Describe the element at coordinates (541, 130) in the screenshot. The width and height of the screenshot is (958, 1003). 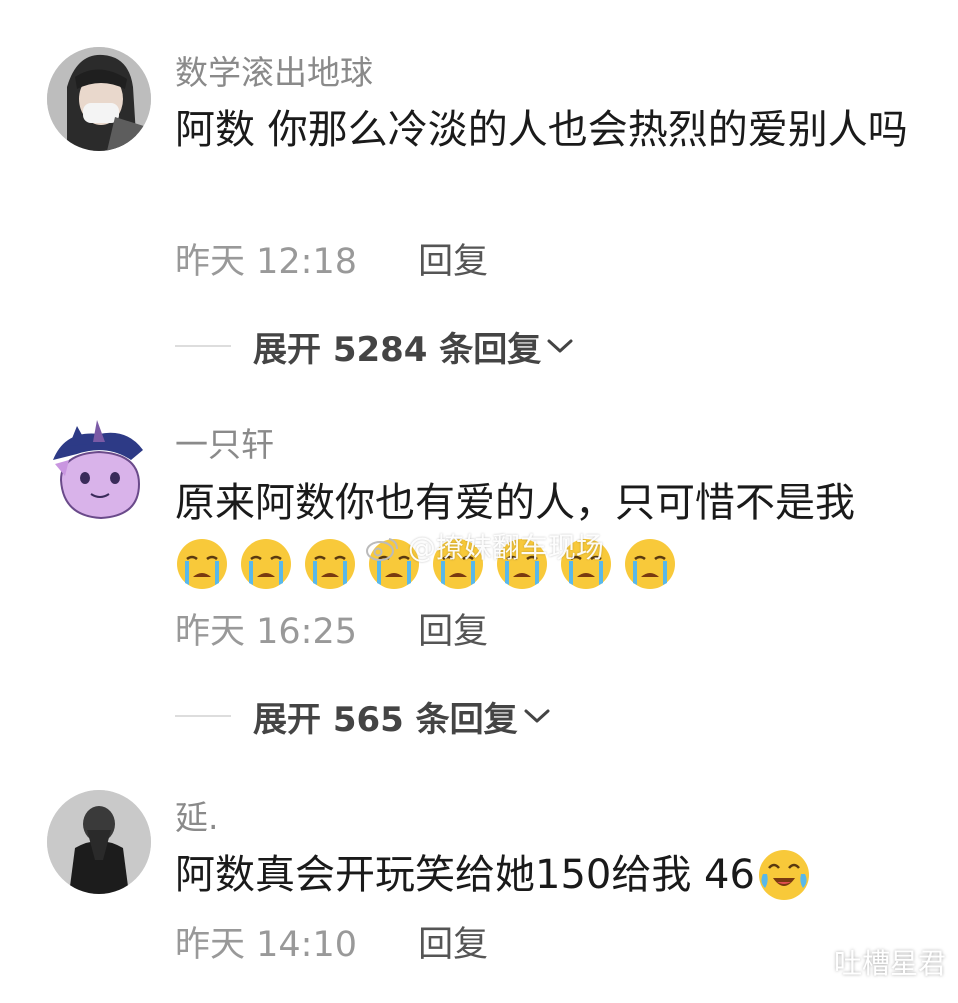
I see `comment-text: 阿数 你那么冷淡的人也会热烈的爱别人吗` at that location.